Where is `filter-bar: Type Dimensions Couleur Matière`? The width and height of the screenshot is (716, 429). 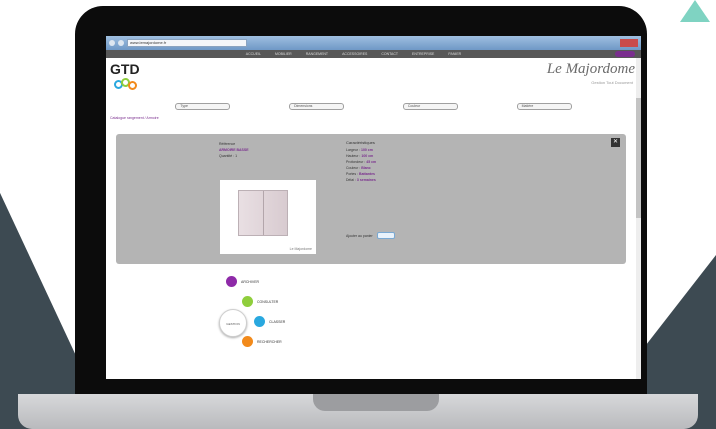 filter-bar: Type Dimensions Couleur Matière is located at coordinates (373, 106).